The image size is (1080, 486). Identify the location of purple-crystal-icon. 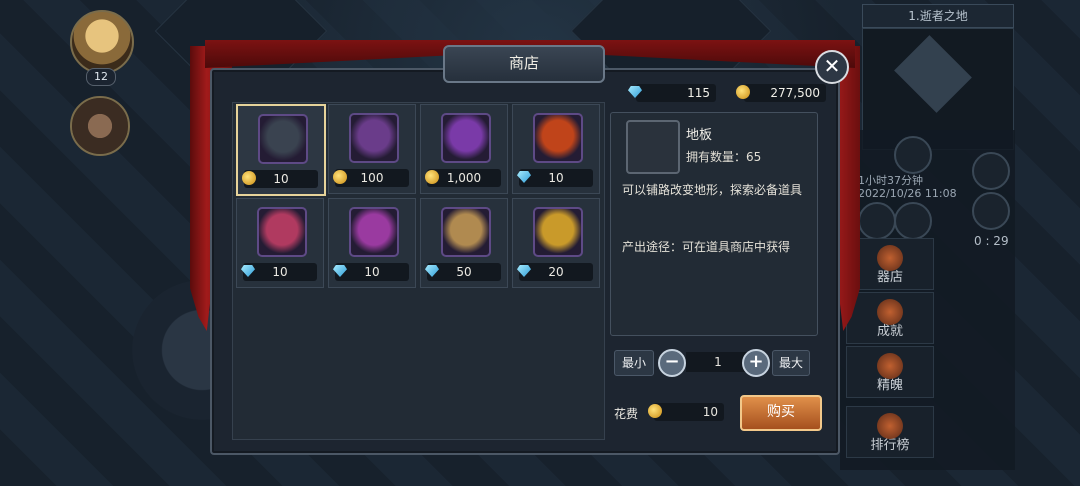
(466, 138).